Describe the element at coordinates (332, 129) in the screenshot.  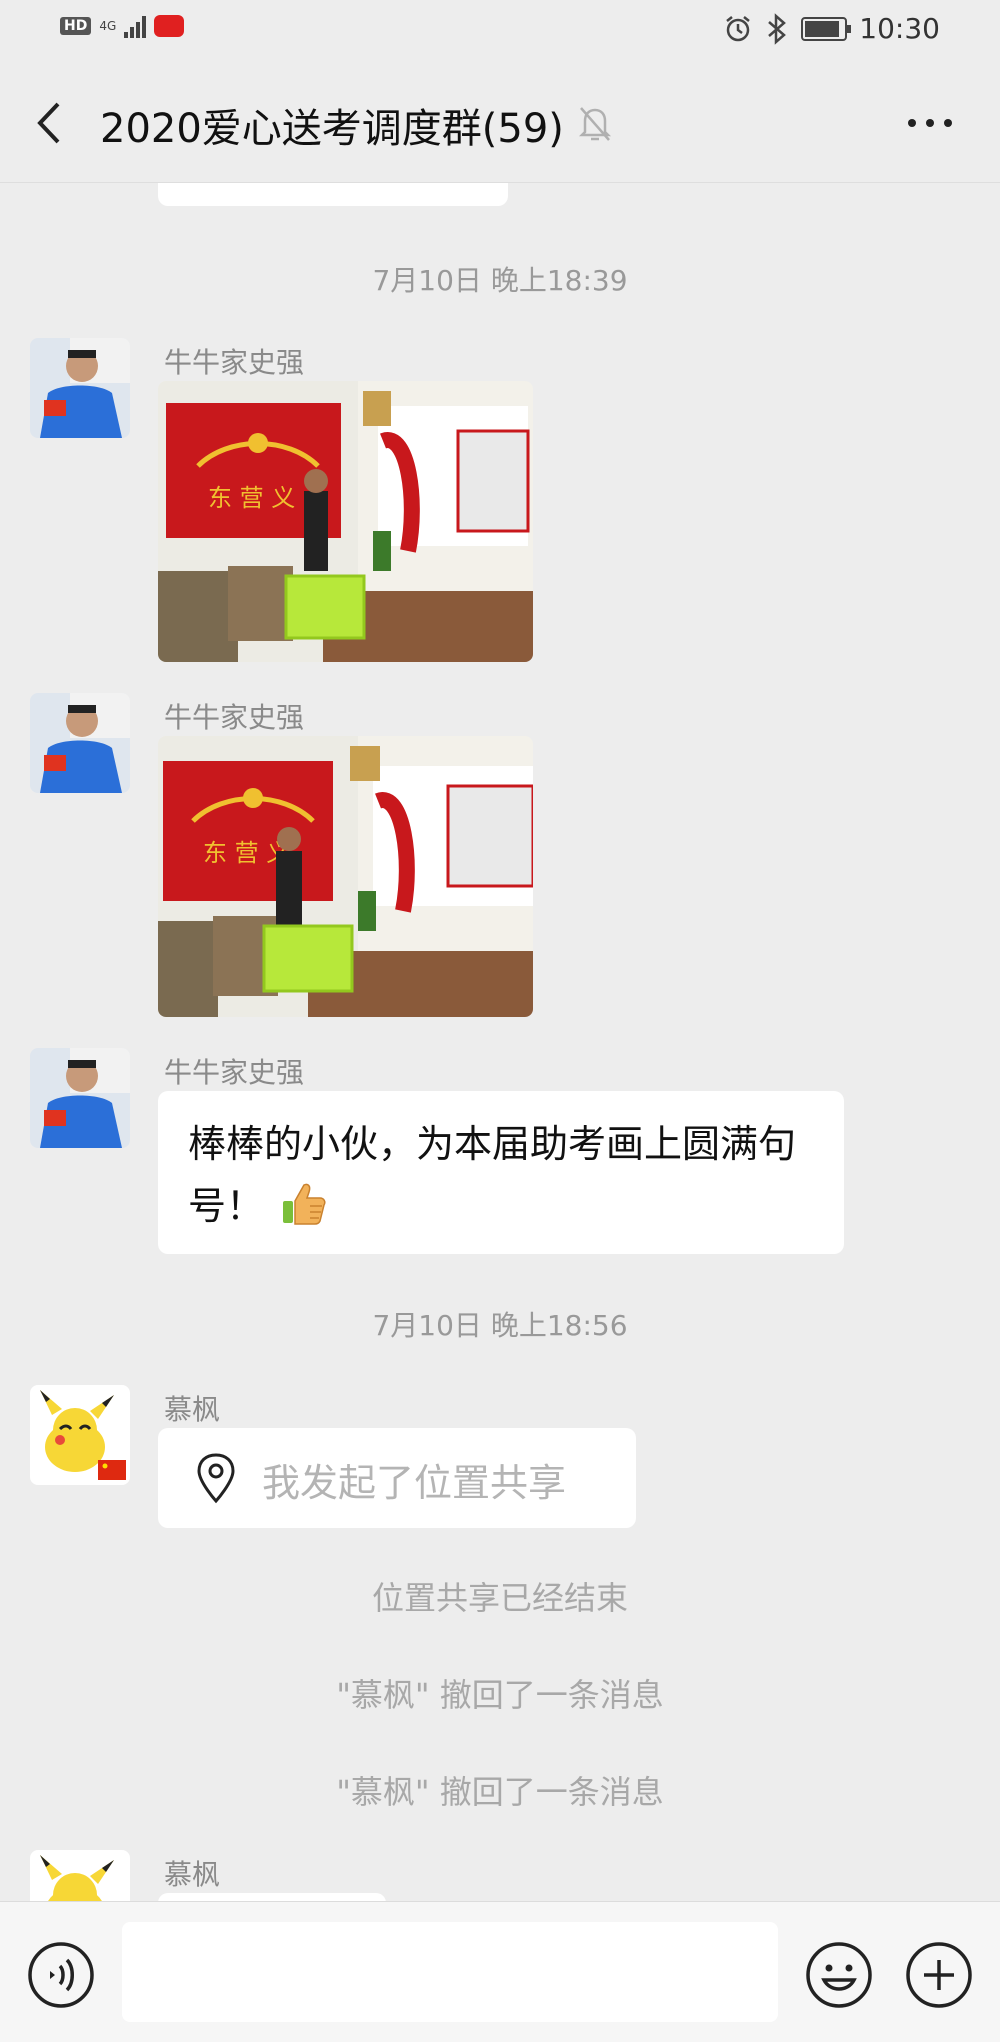
I see `chat-title: 2020爱心送考调度群(59)` at that location.